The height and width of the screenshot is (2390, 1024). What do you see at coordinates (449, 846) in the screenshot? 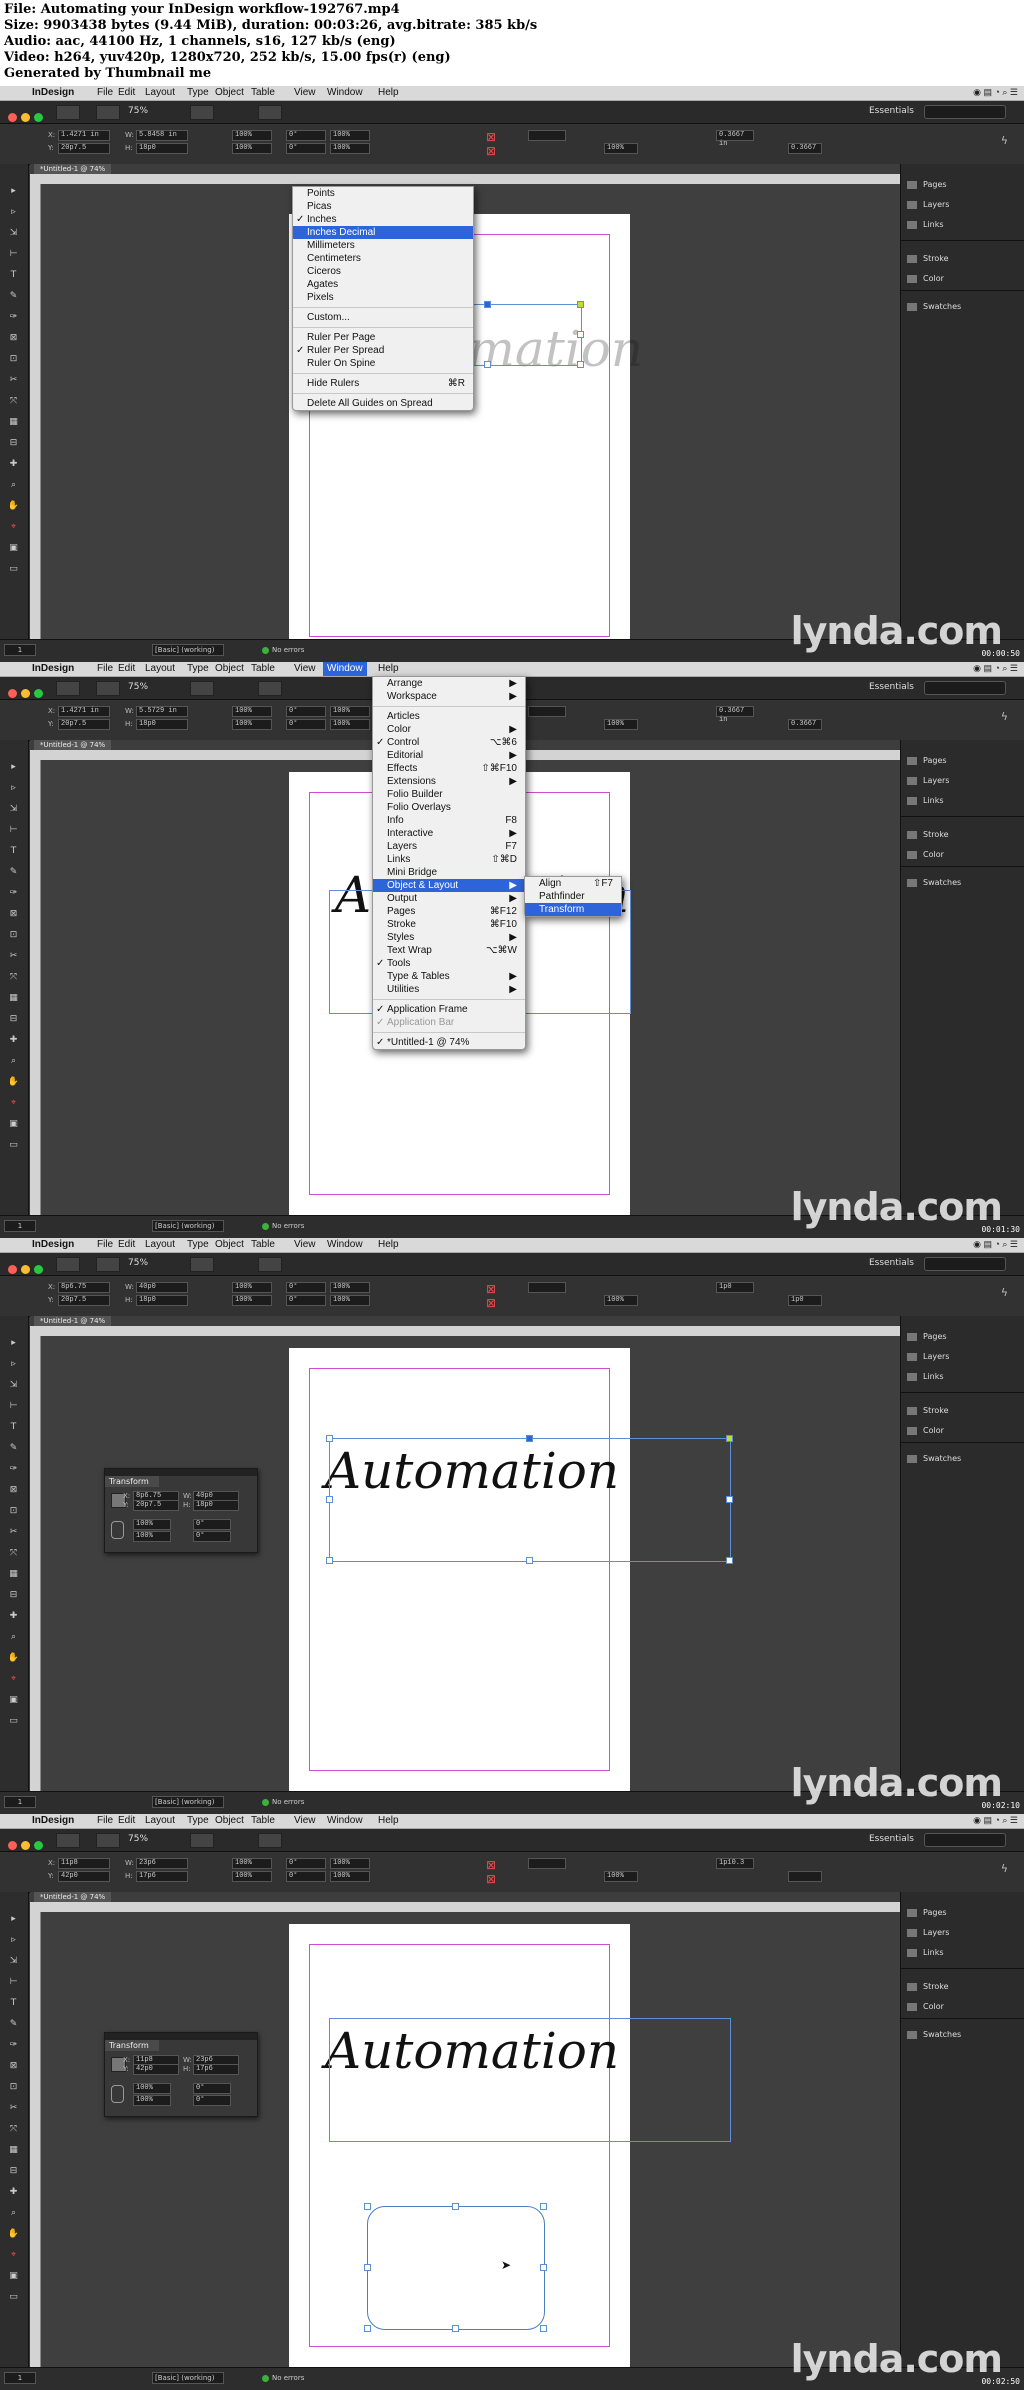
I see `menu-item: Layers F7` at bounding box center [449, 846].